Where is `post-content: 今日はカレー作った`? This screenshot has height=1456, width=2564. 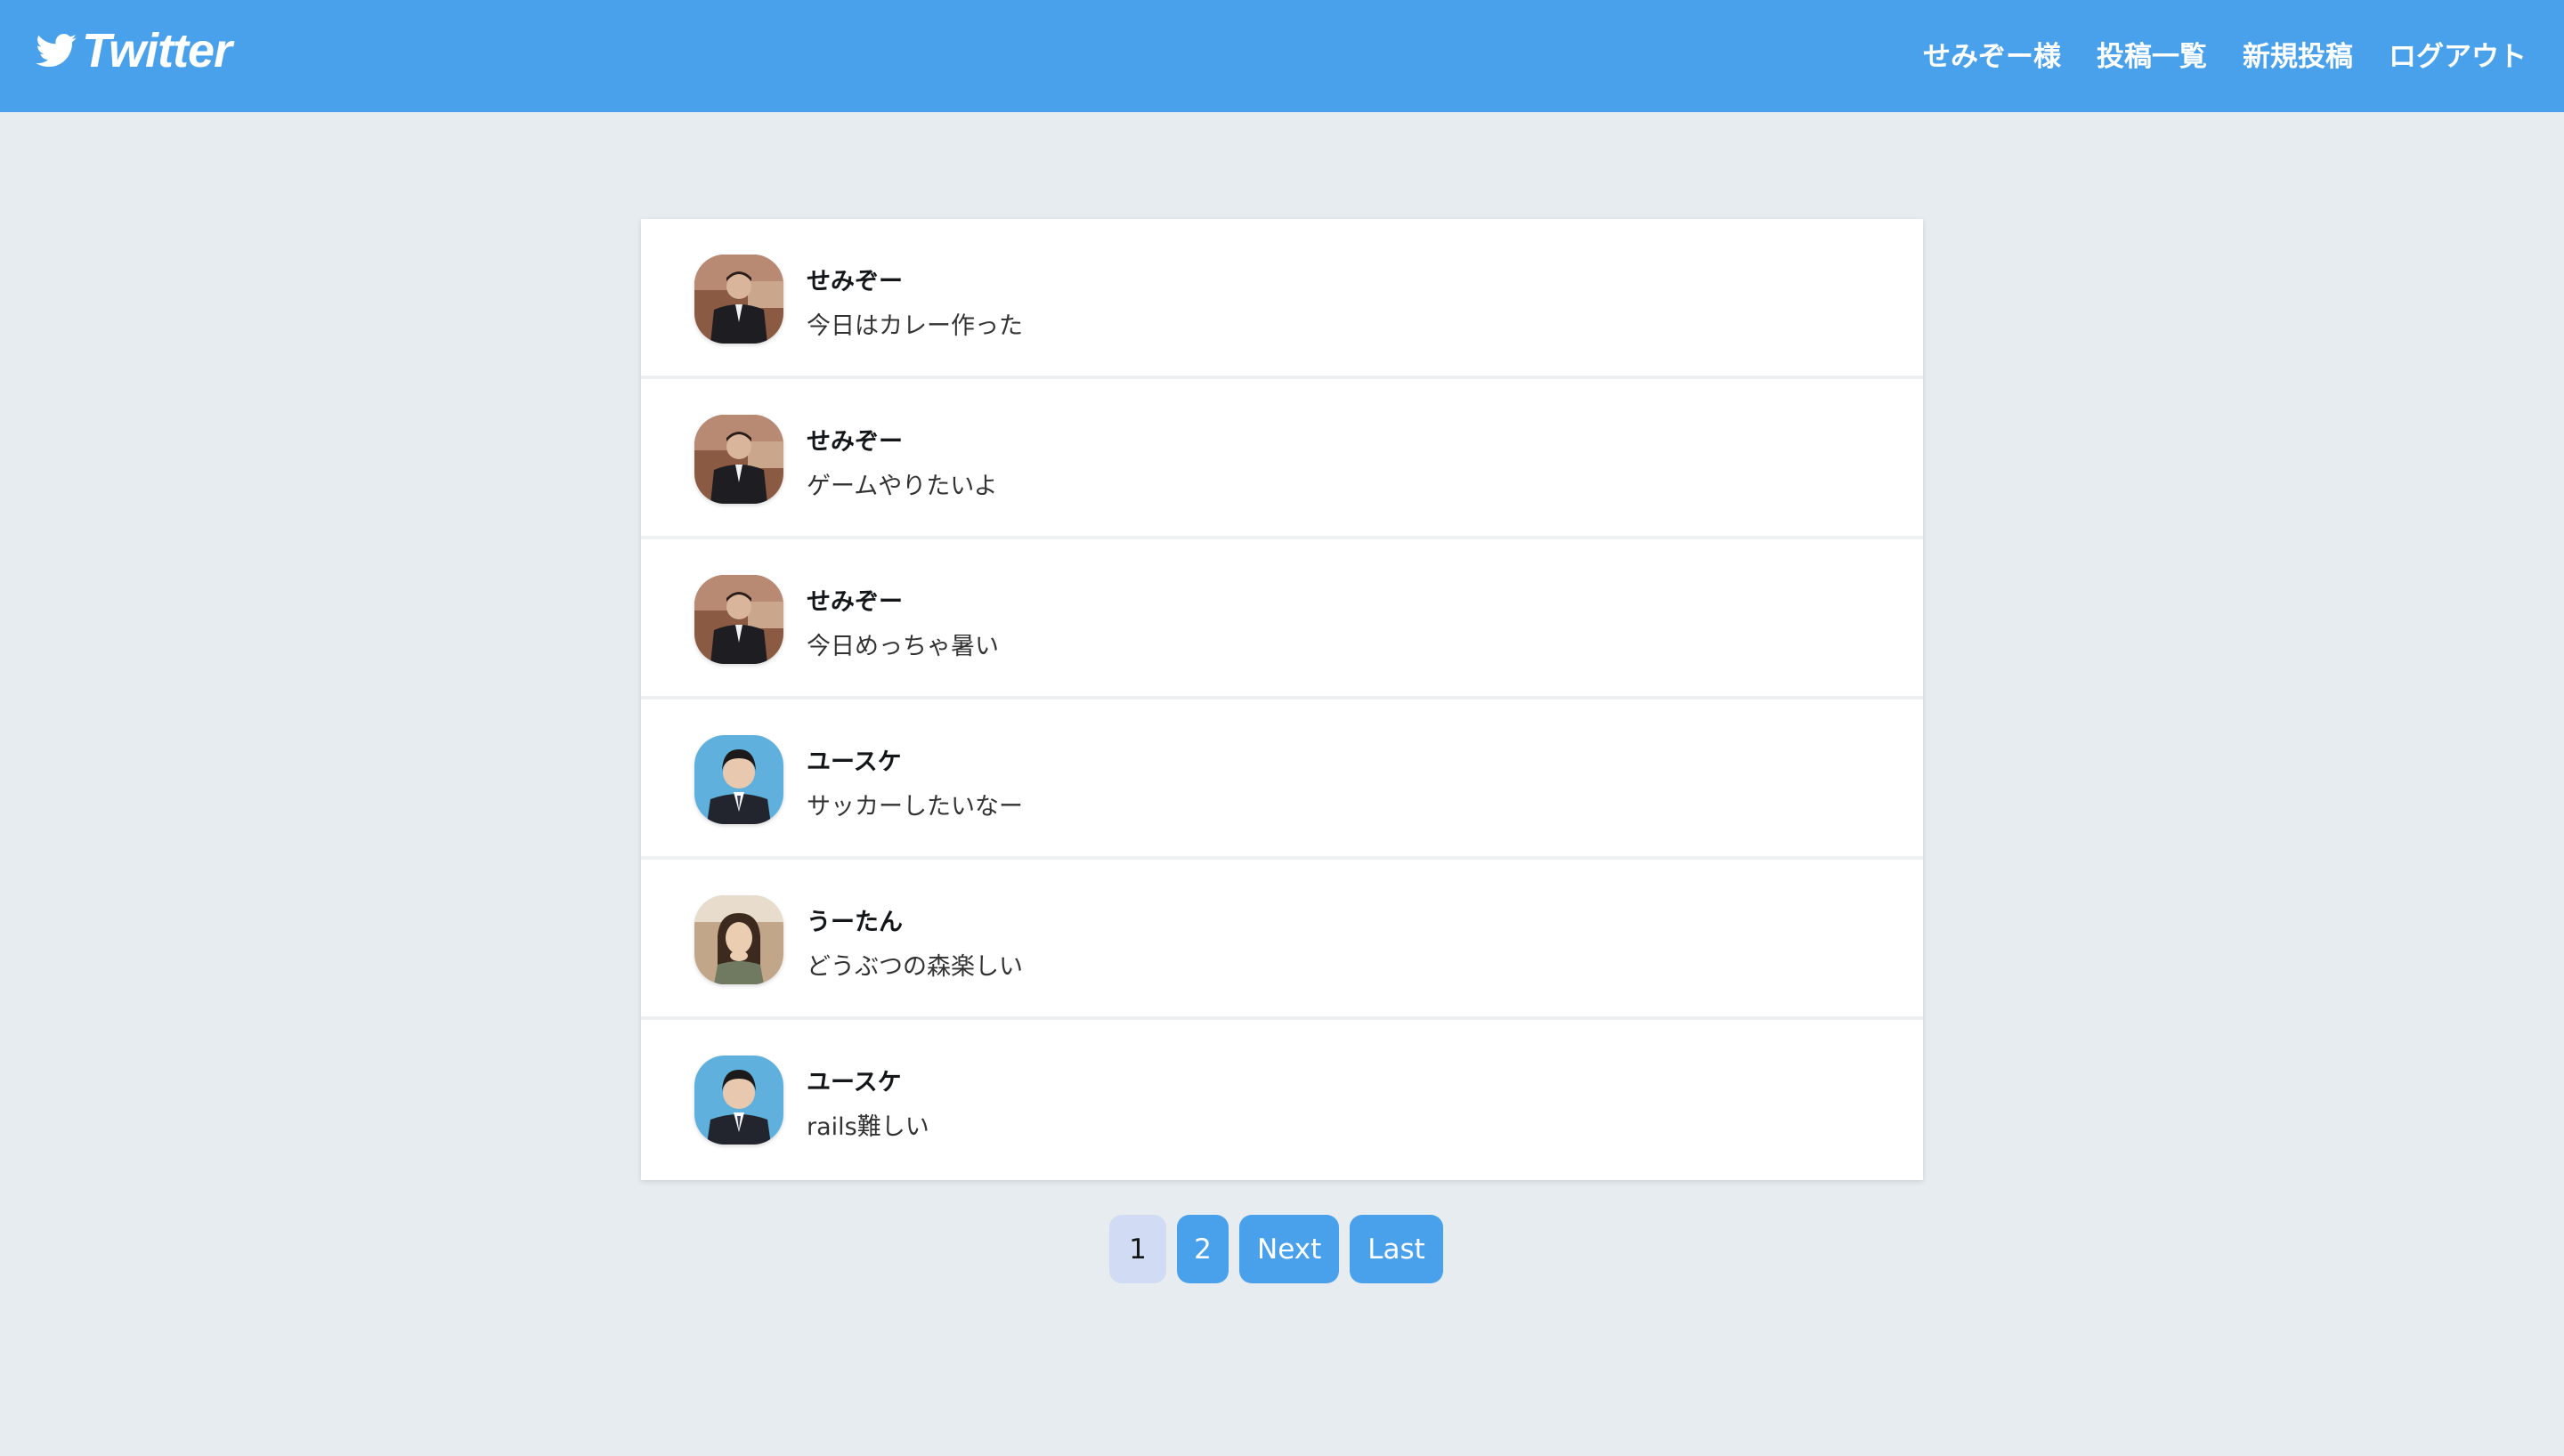
post-content: 今日はカレー作った is located at coordinates (915, 326).